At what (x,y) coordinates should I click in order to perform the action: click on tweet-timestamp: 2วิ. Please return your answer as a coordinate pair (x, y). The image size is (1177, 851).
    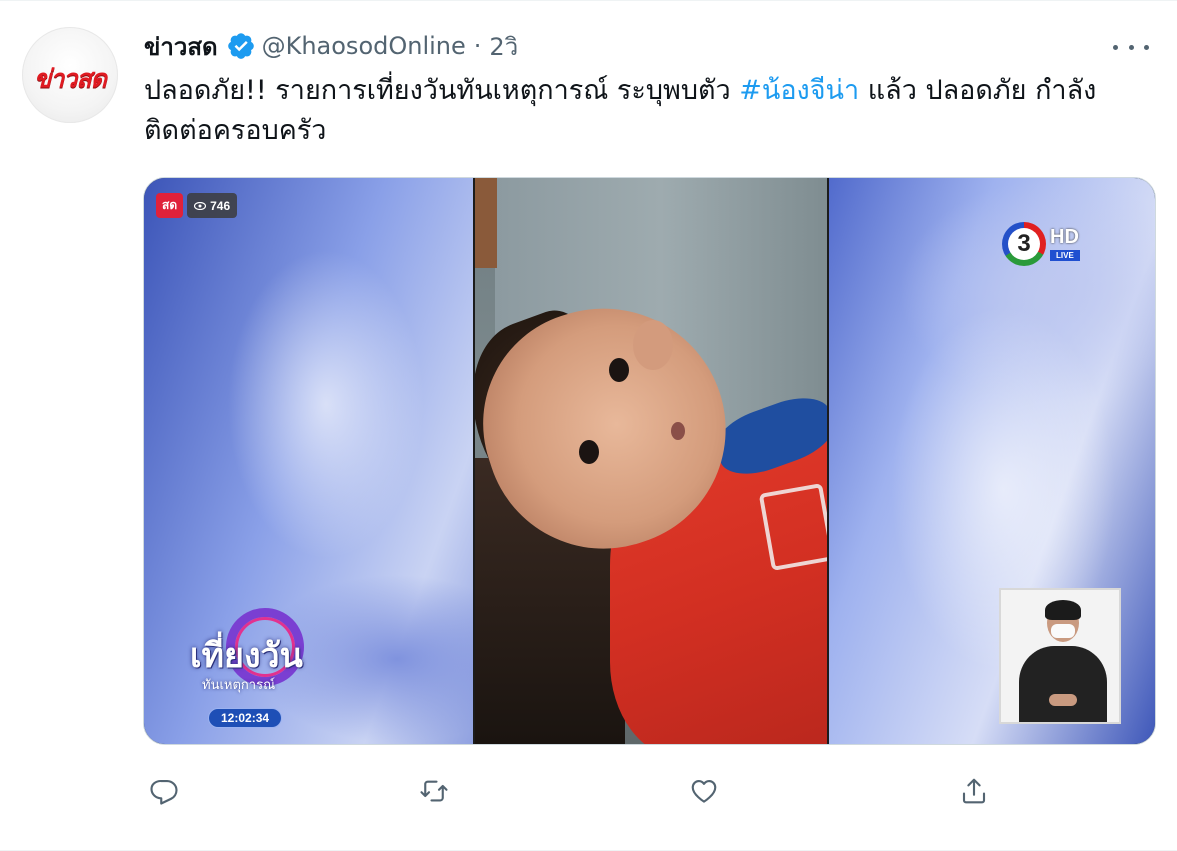
    Looking at the image, I should click on (503, 46).